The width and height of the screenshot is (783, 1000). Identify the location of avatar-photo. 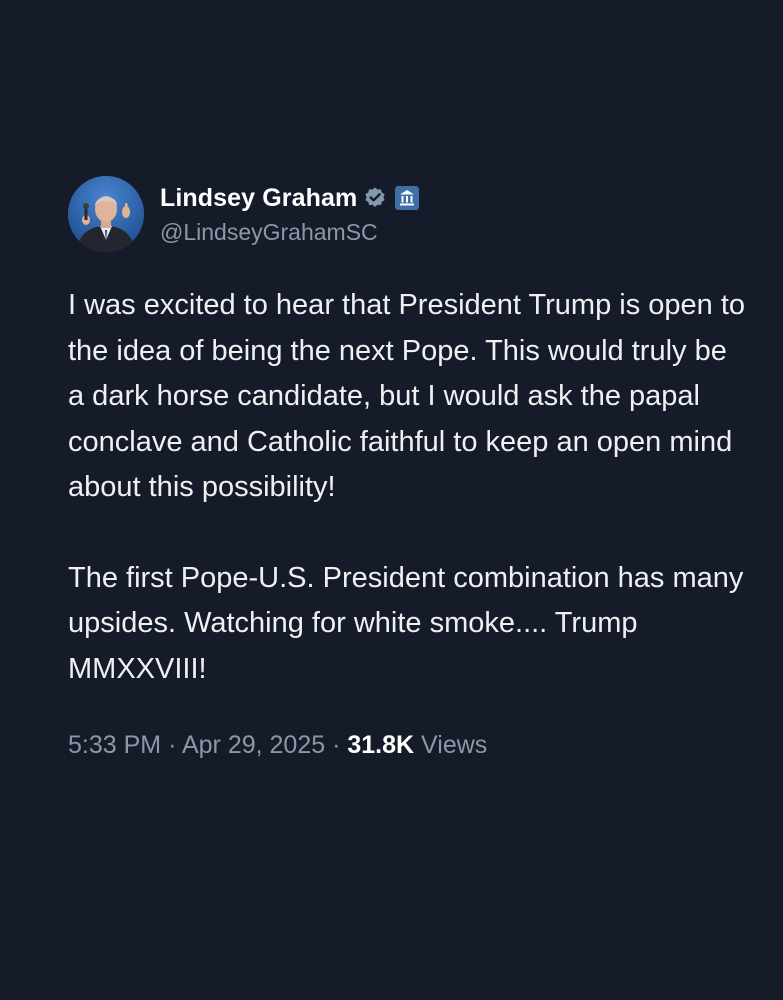
(106, 214).